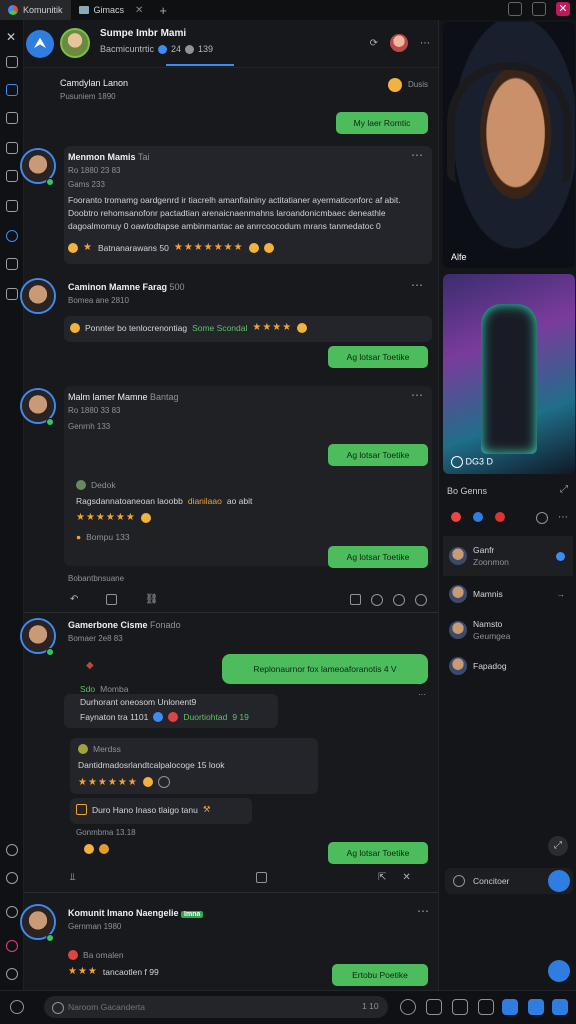  What do you see at coordinates (12, 118) in the screenshot?
I see `inbox-icon` at bounding box center [12, 118].